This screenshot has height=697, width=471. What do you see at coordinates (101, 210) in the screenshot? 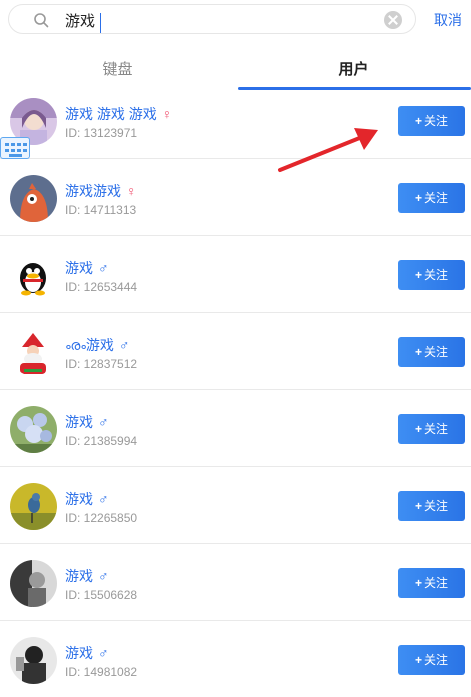
I see `user-id: ID: 14711313` at bounding box center [101, 210].